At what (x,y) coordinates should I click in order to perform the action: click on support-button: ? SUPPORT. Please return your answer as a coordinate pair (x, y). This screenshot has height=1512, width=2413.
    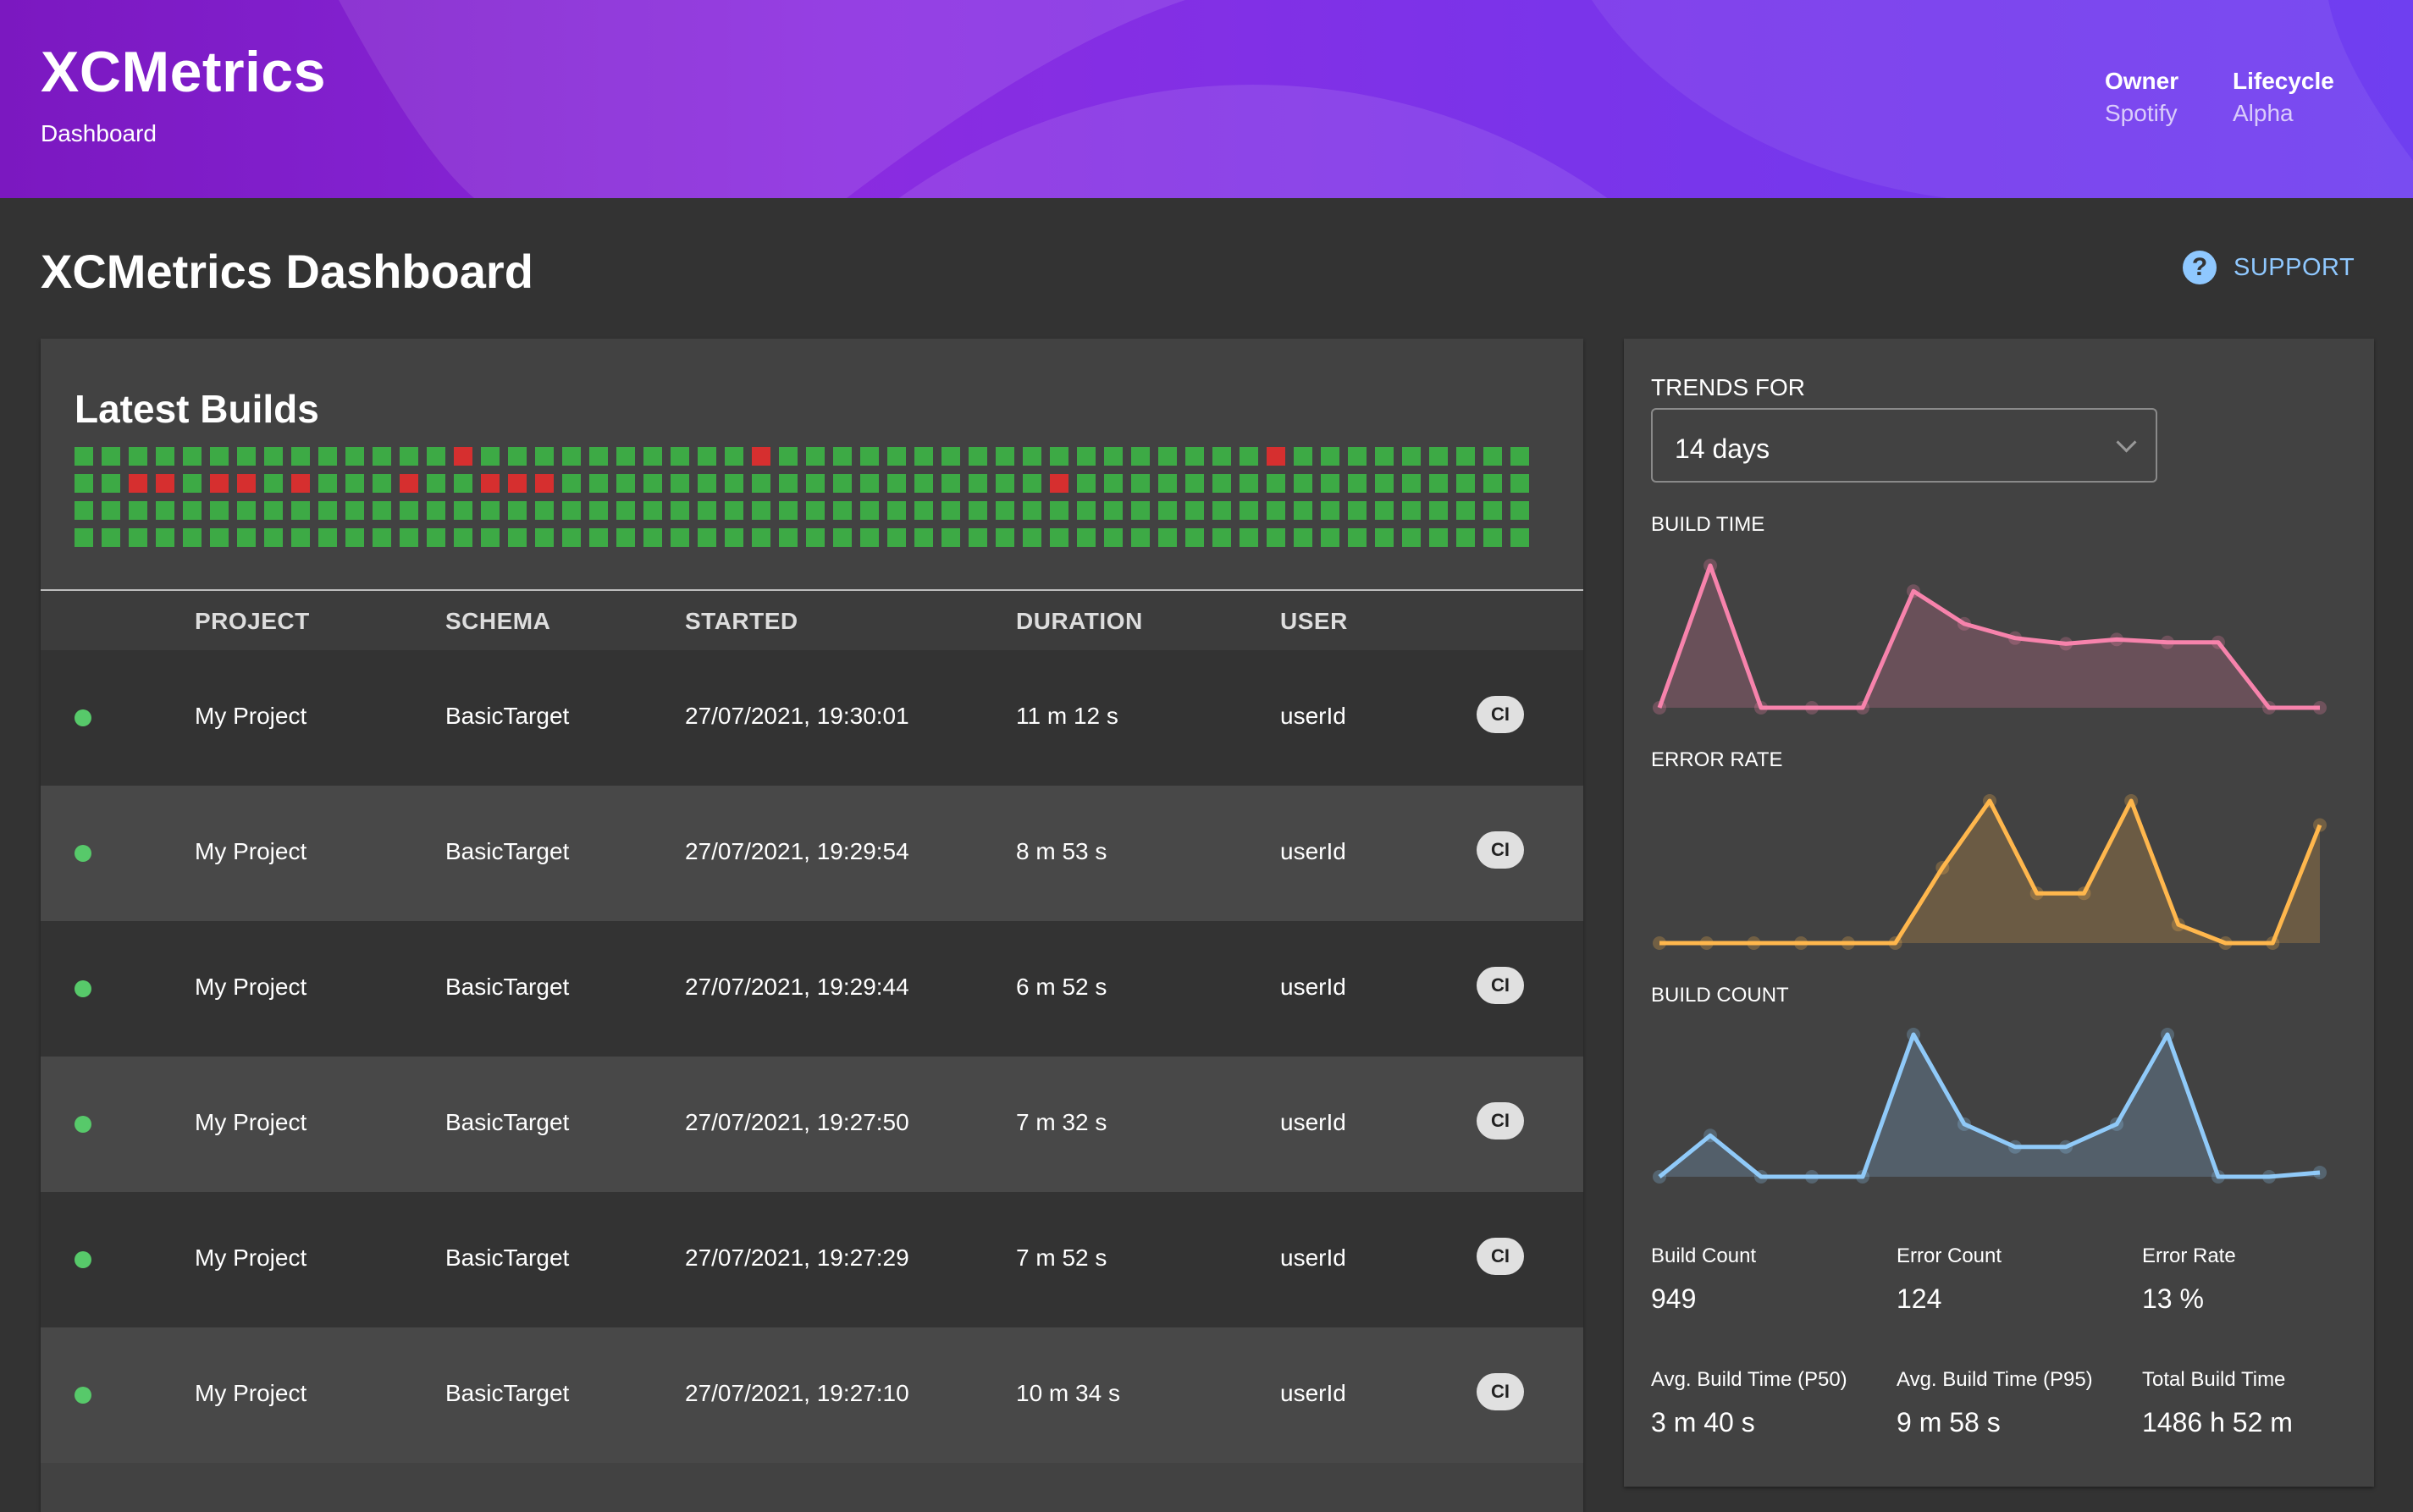
    Looking at the image, I should click on (2269, 267).